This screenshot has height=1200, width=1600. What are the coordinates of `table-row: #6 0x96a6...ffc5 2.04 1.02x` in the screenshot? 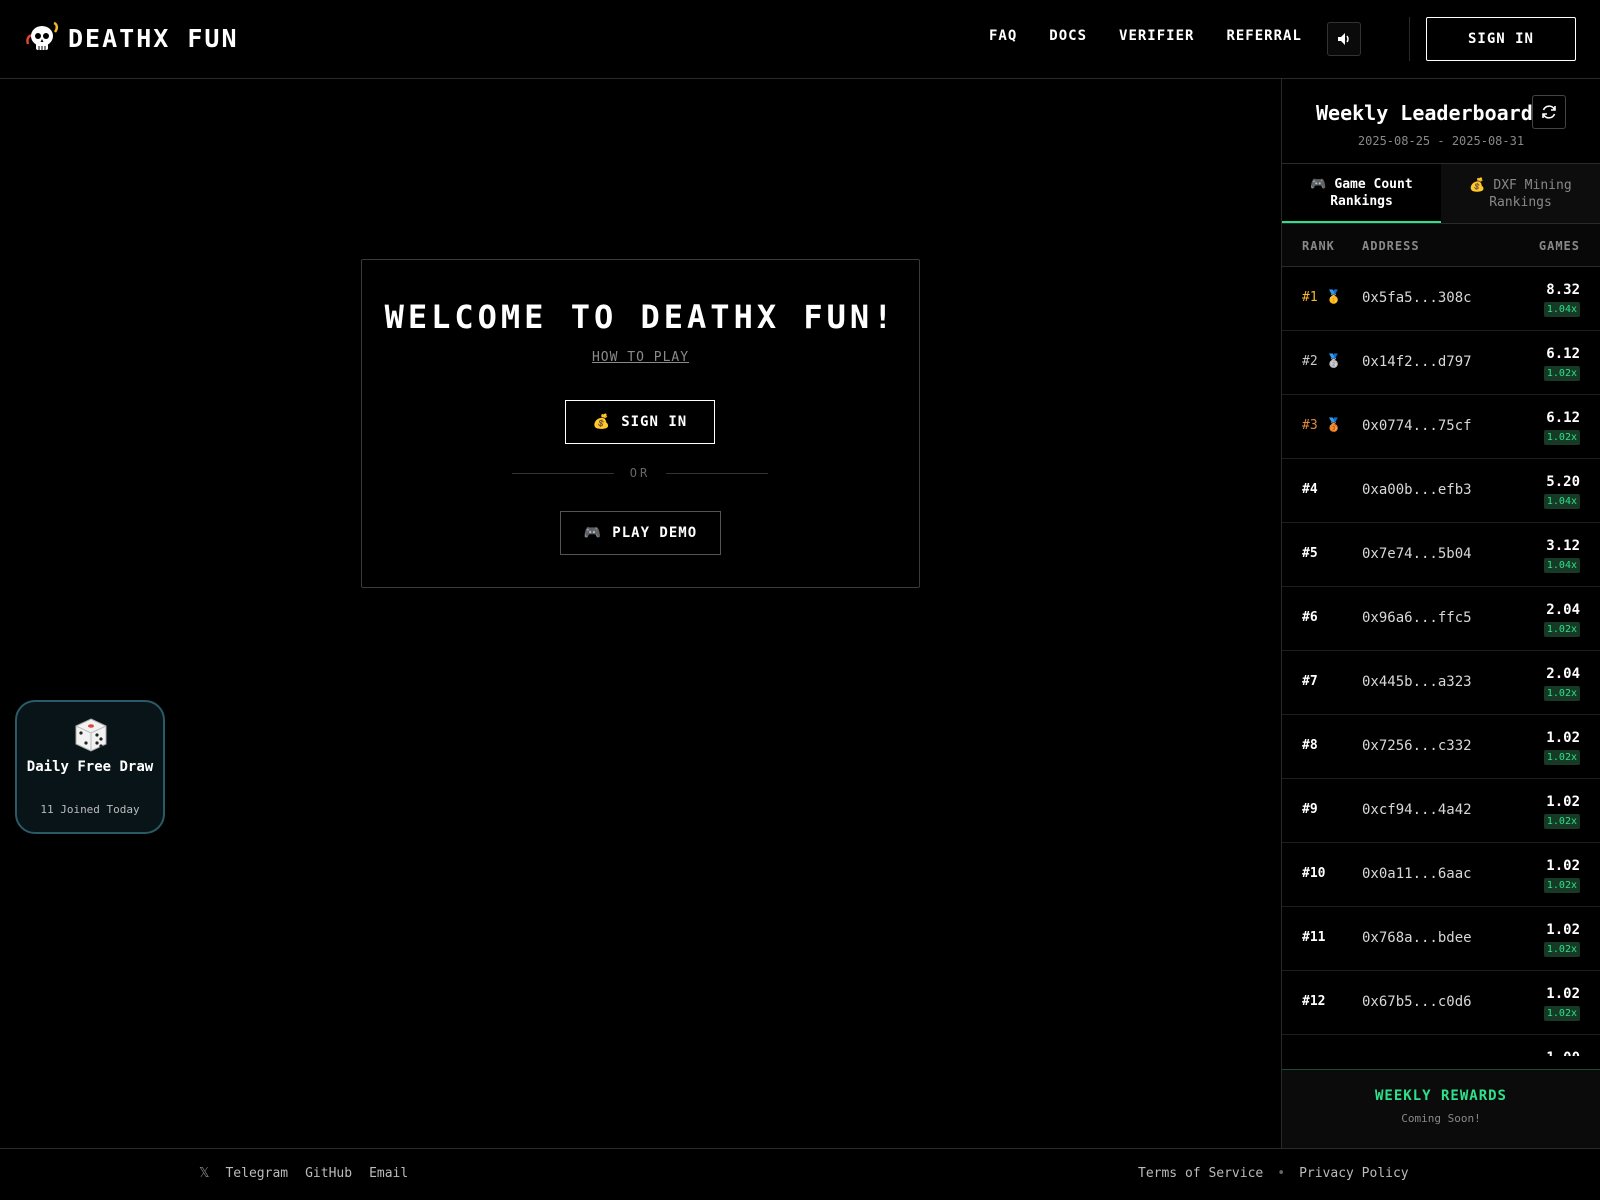 It's located at (1441, 619).